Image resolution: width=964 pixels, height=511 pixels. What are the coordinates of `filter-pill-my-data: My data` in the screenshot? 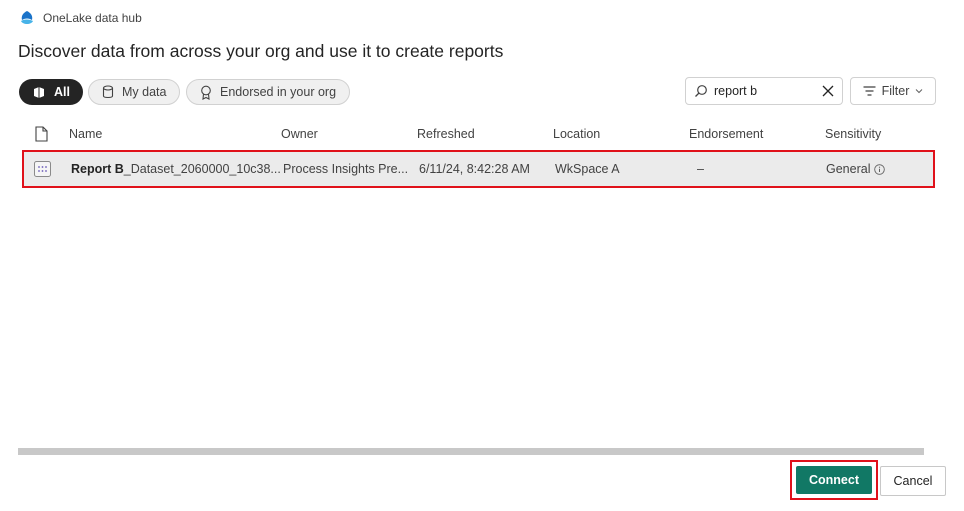 It's located at (134, 92).